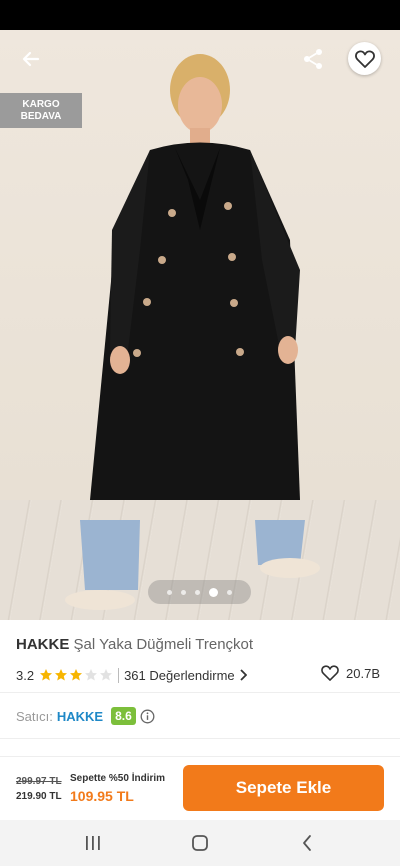 Image resolution: width=400 pixels, height=866 pixels. What do you see at coordinates (123, 716) in the screenshot?
I see `seller-score-badge: 8.6` at bounding box center [123, 716].